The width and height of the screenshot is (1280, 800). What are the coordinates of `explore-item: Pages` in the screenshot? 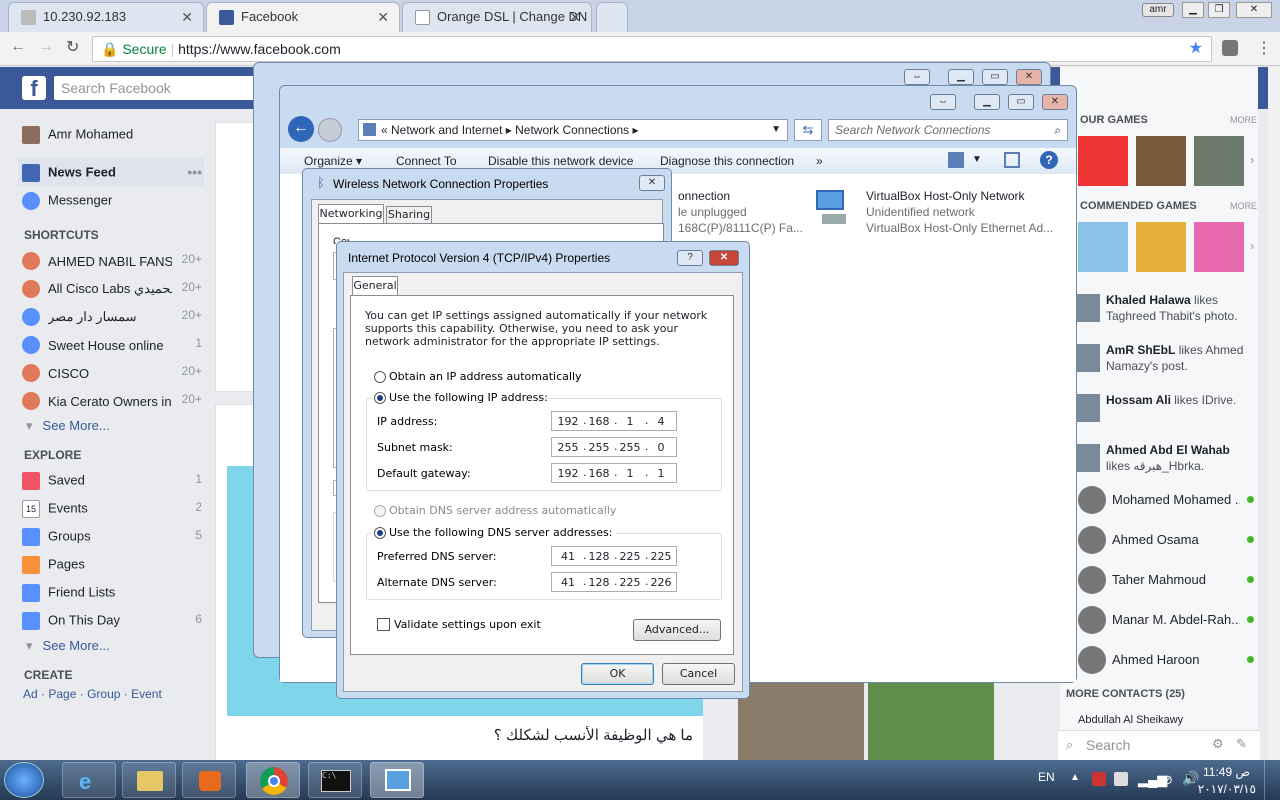 It's located at (112, 565).